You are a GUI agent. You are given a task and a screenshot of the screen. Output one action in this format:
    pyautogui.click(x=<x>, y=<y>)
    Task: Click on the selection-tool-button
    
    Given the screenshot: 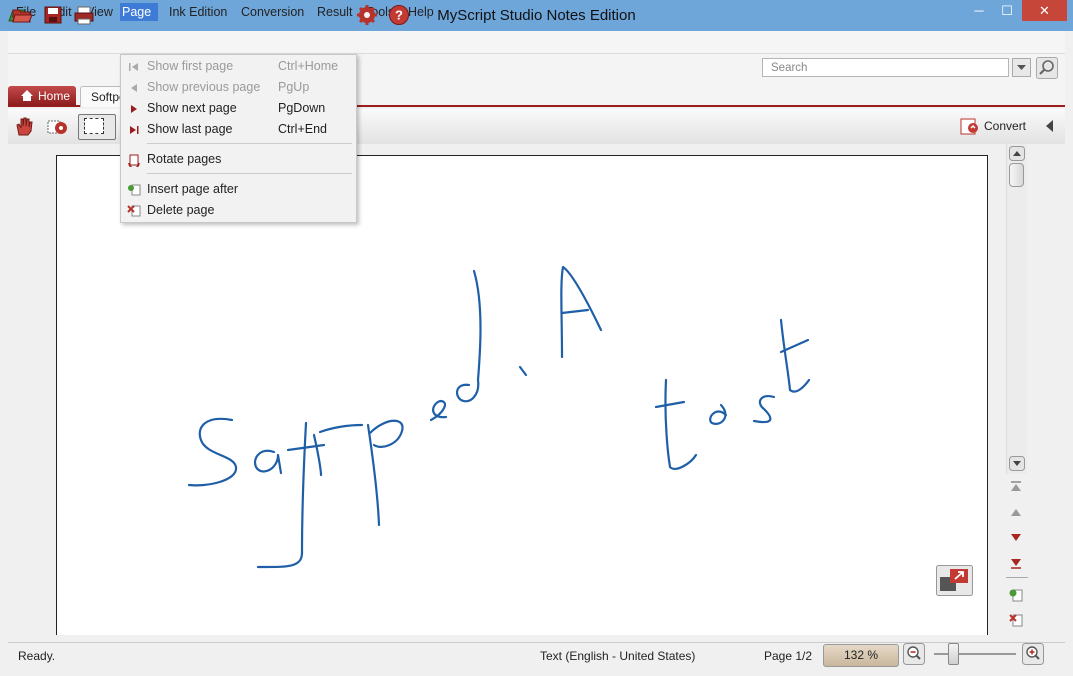 What is the action you would take?
    pyautogui.click(x=97, y=127)
    